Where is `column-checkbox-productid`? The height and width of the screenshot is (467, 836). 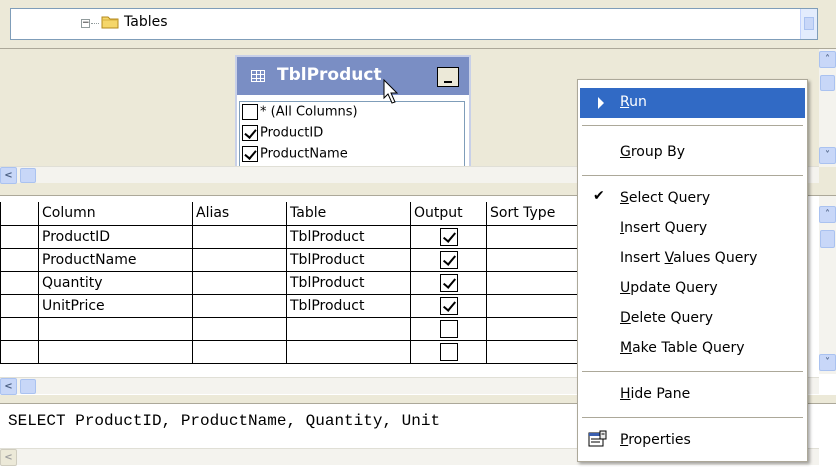 column-checkbox-productid is located at coordinates (250, 133).